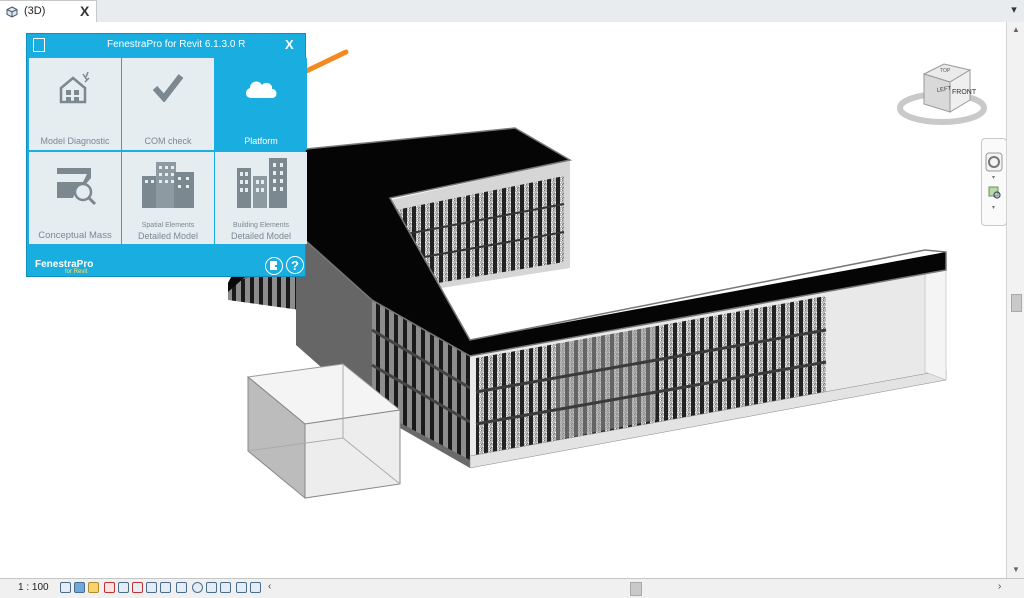 This screenshot has width=1024, height=598. Describe the element at coordinates (168, 225) in the screenshot. I see `tile-sublabel: Spatial Elements` at that location.